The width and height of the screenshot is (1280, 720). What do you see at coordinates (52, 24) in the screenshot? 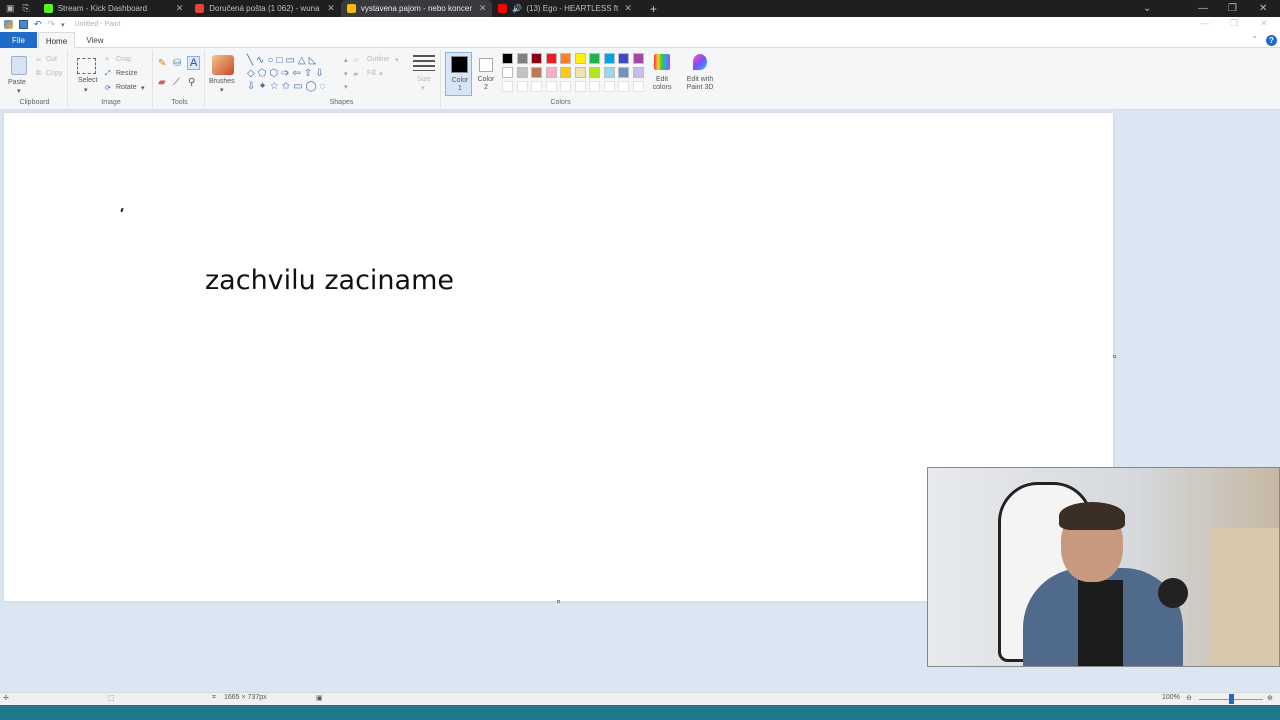
I see `redo-icon: ↷` at bounding box center [52, 24].